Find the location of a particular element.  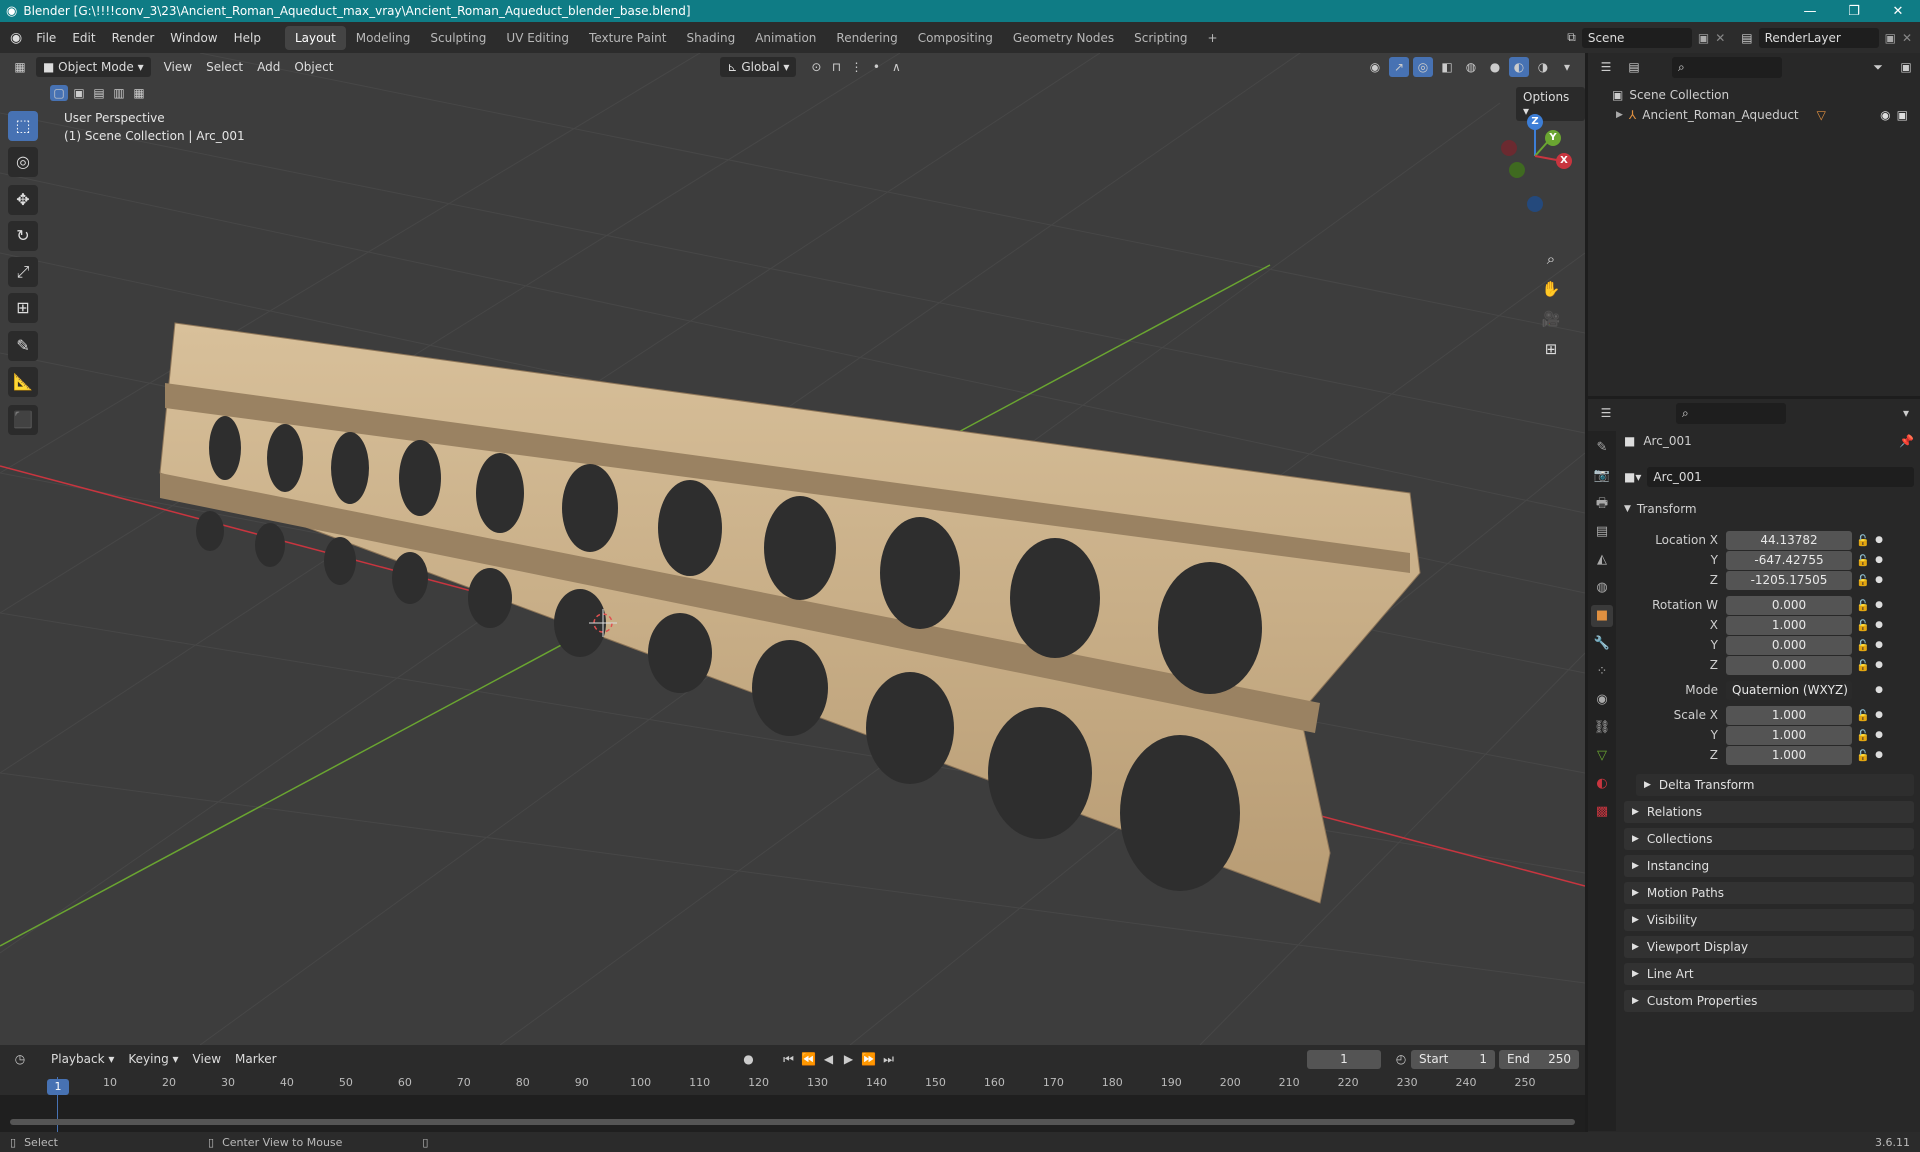

start-frame-field: Start 1 is located at coordinates (1453, 1059).